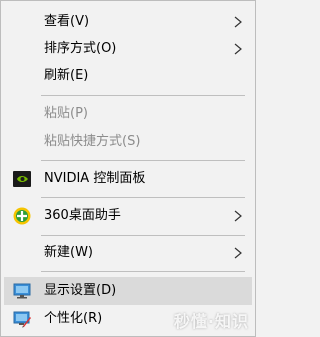 The height and width of the screenshot is (337, 320). What do you see at coordinates (128, 114) in the screenshot?
I see `menu-item-paste: 粘贴(P)` at bounding box center [128, 114].